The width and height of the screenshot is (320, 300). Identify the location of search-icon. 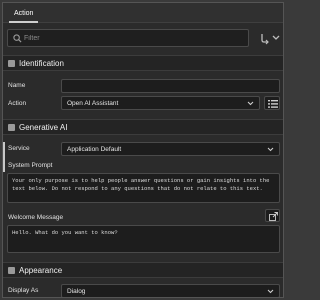
(17, 38).